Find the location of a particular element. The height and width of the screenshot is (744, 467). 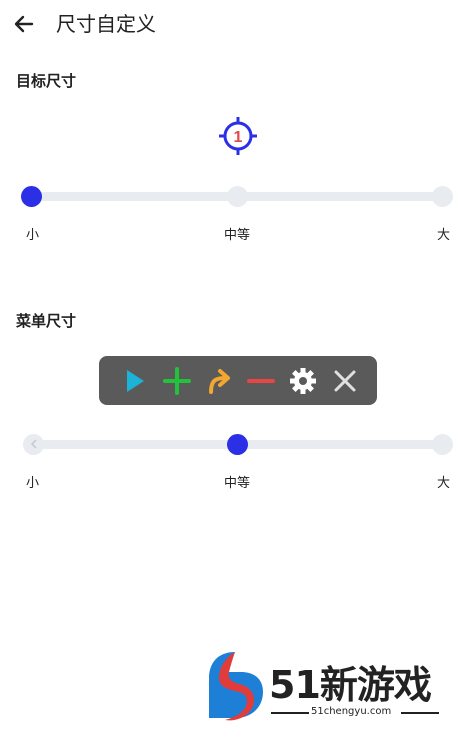

target-size-title: 目标尺寸 is located at coordinates (46, 81).